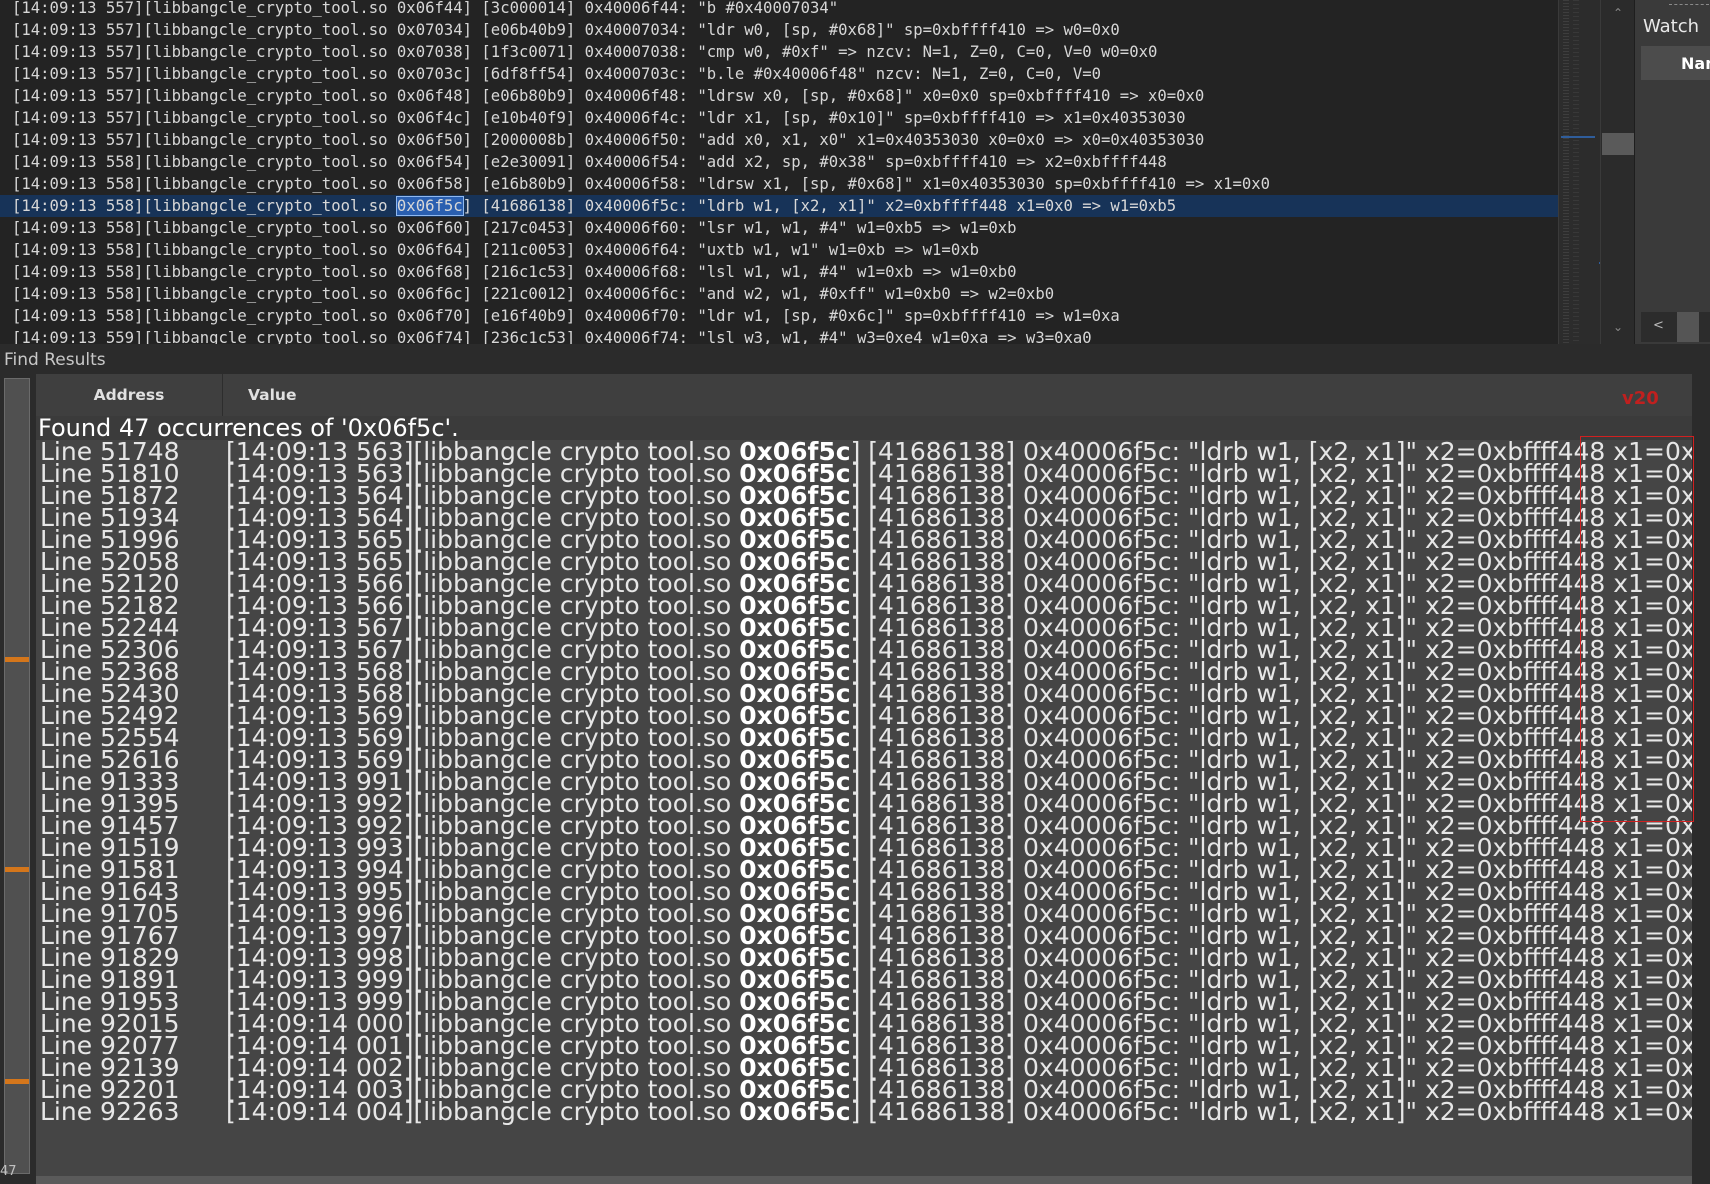  I want to click on result-line-number: Line 92263, so click(110, 1111).